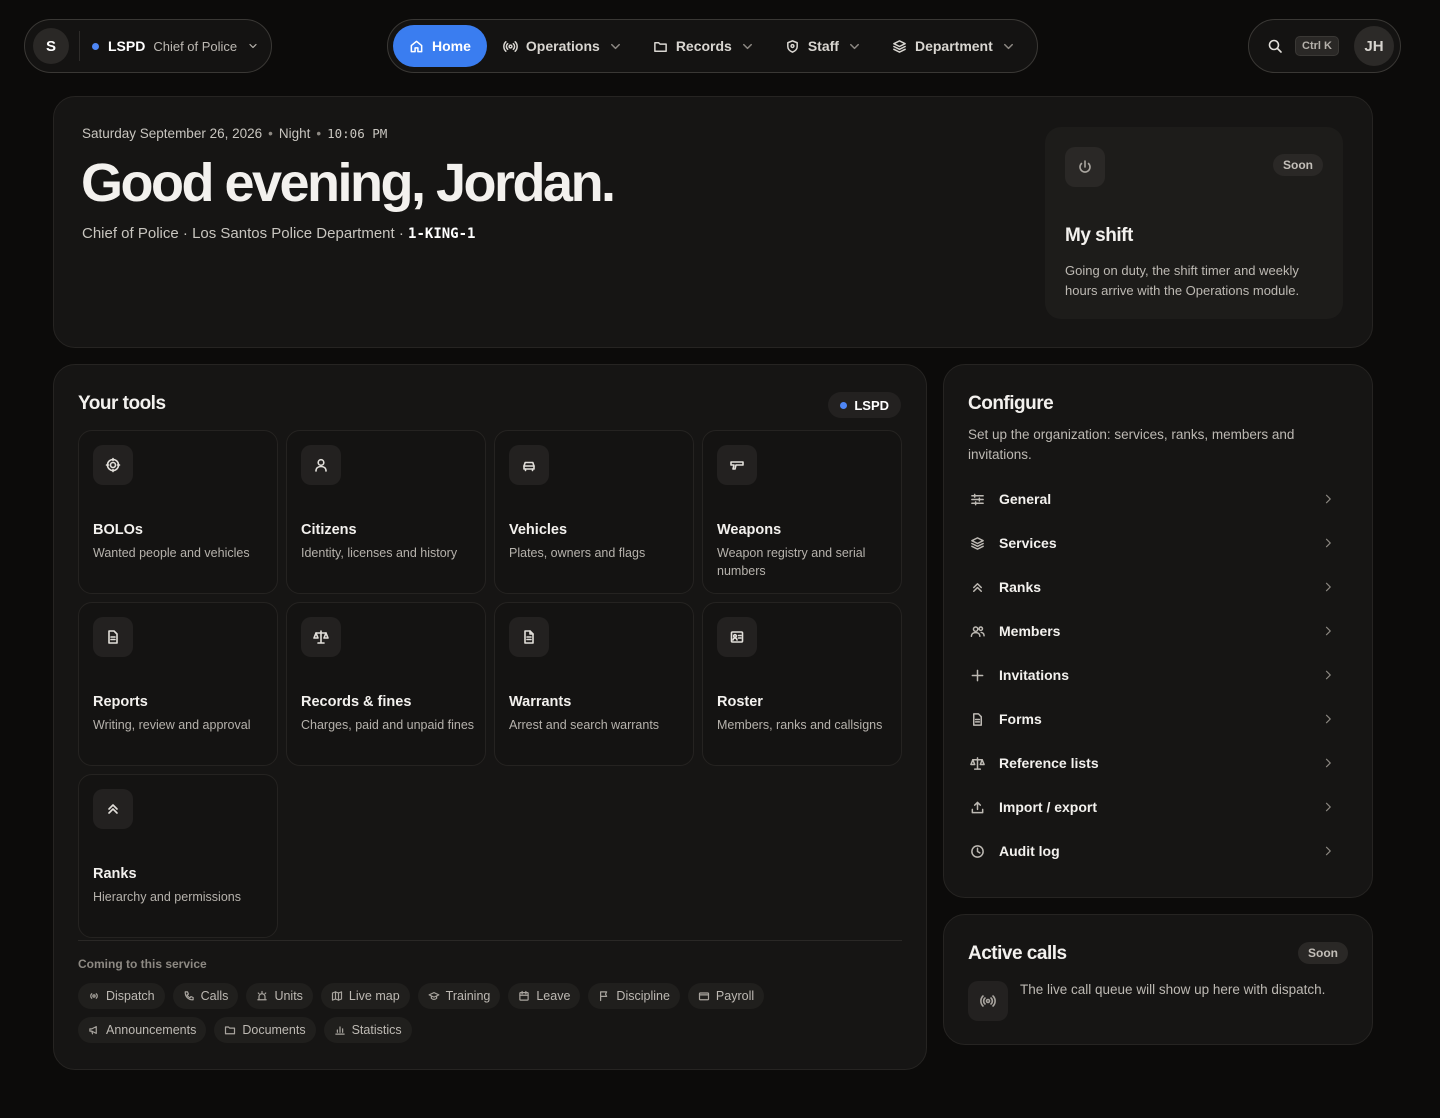  Describe the element at coordinates (130, 233) in the screenshot. I see `hero-role: Chief of Police` at that location.